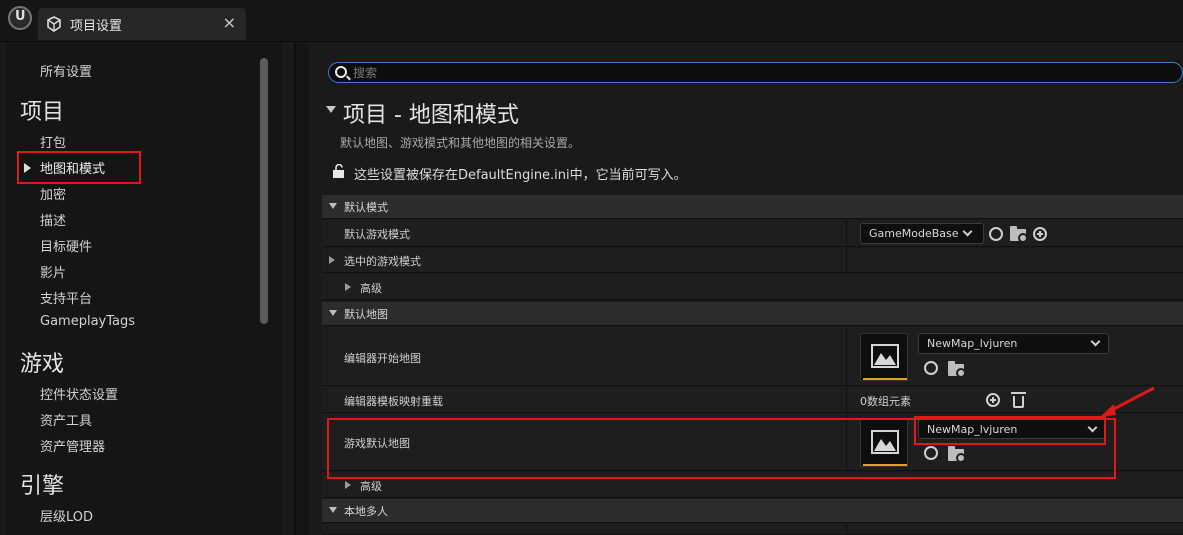 This screenshot has width=1183, height=535. I want to click on sidebar-item-encryption: 加密, so click(53, 193).